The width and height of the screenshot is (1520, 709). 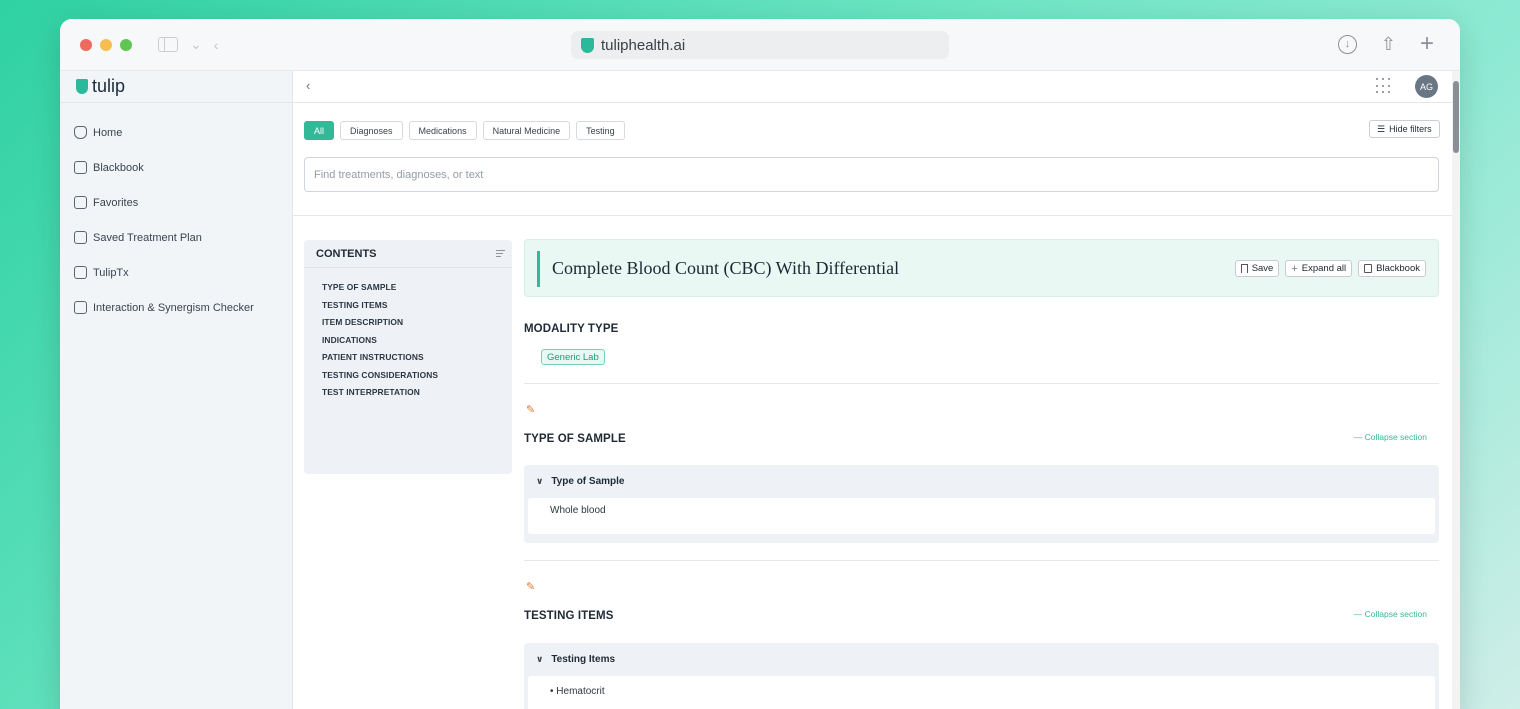 What do you see at coordinates (981, 659) in the screenshot?
I see `accordion-header: ∨ Testing Items` at bounding box center [981, 659].